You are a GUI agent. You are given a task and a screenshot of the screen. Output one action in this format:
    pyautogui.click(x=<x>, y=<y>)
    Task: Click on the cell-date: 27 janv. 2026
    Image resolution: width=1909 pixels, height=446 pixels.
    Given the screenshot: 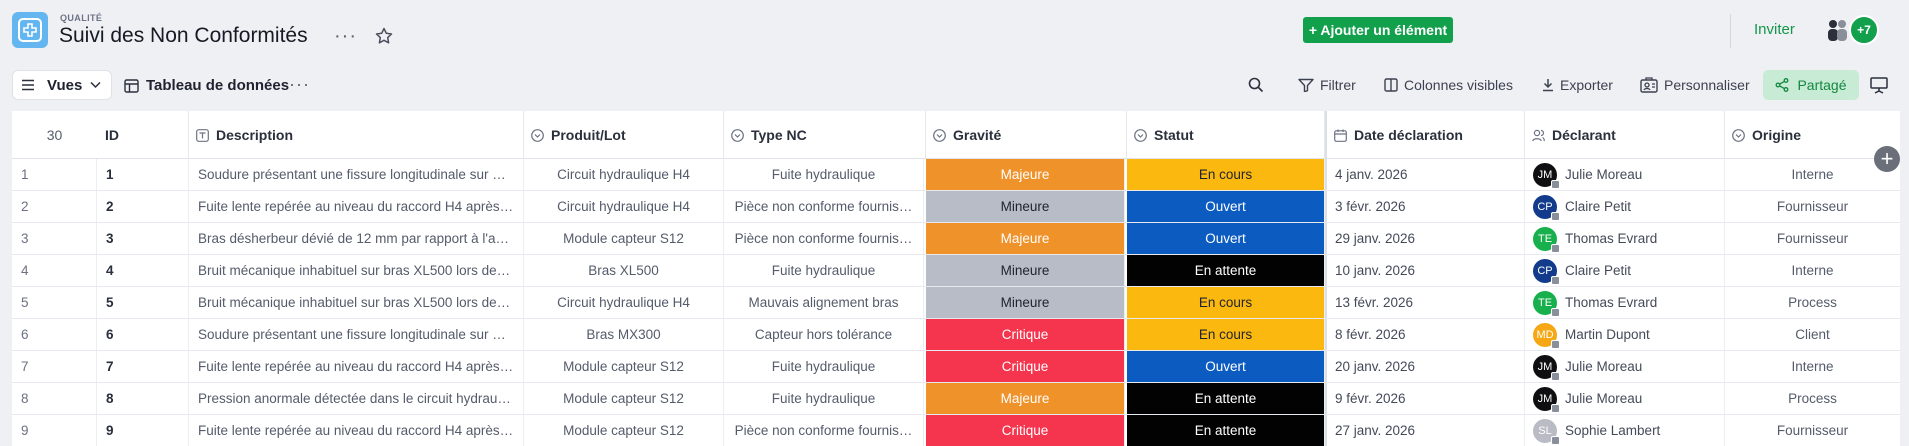 What is the action you would take?
    pyautogui.click(x=1425, y=430)
    